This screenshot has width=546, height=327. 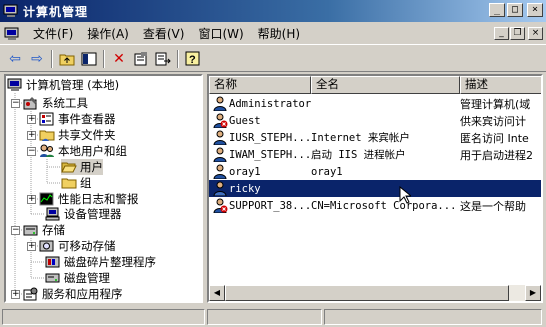 What do you see at coordinates (92, 151) in the screenshot?
I see `tree-item-label: 本地用户和组` at bounding box center [92, 151].